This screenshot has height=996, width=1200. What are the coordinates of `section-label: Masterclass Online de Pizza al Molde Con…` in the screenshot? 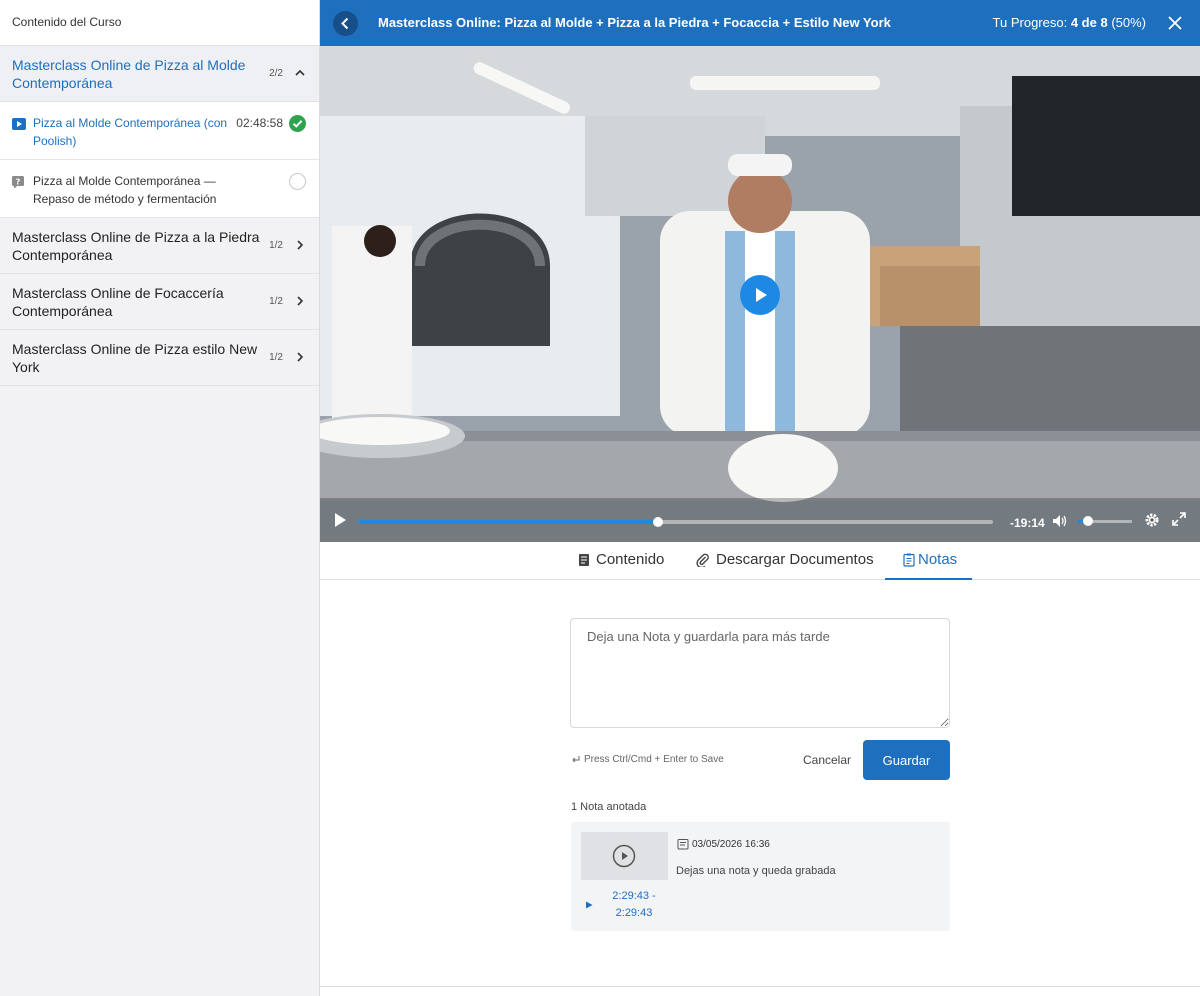 It's located at (129, 74).